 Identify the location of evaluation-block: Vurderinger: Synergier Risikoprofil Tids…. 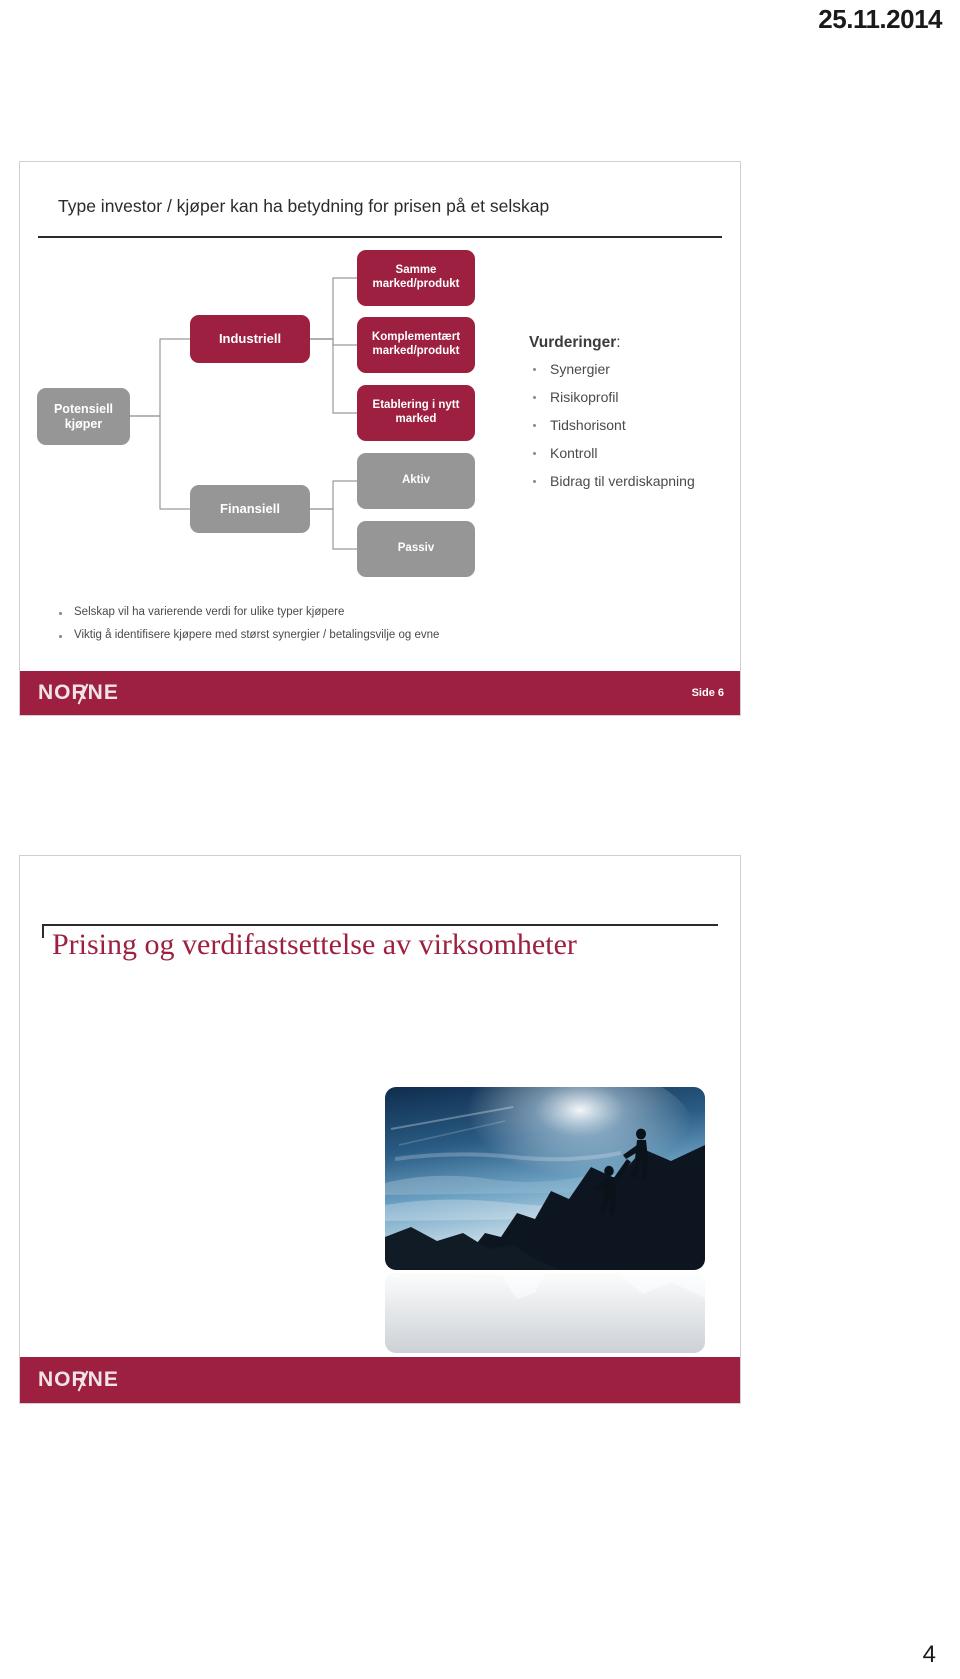
(629, 417).